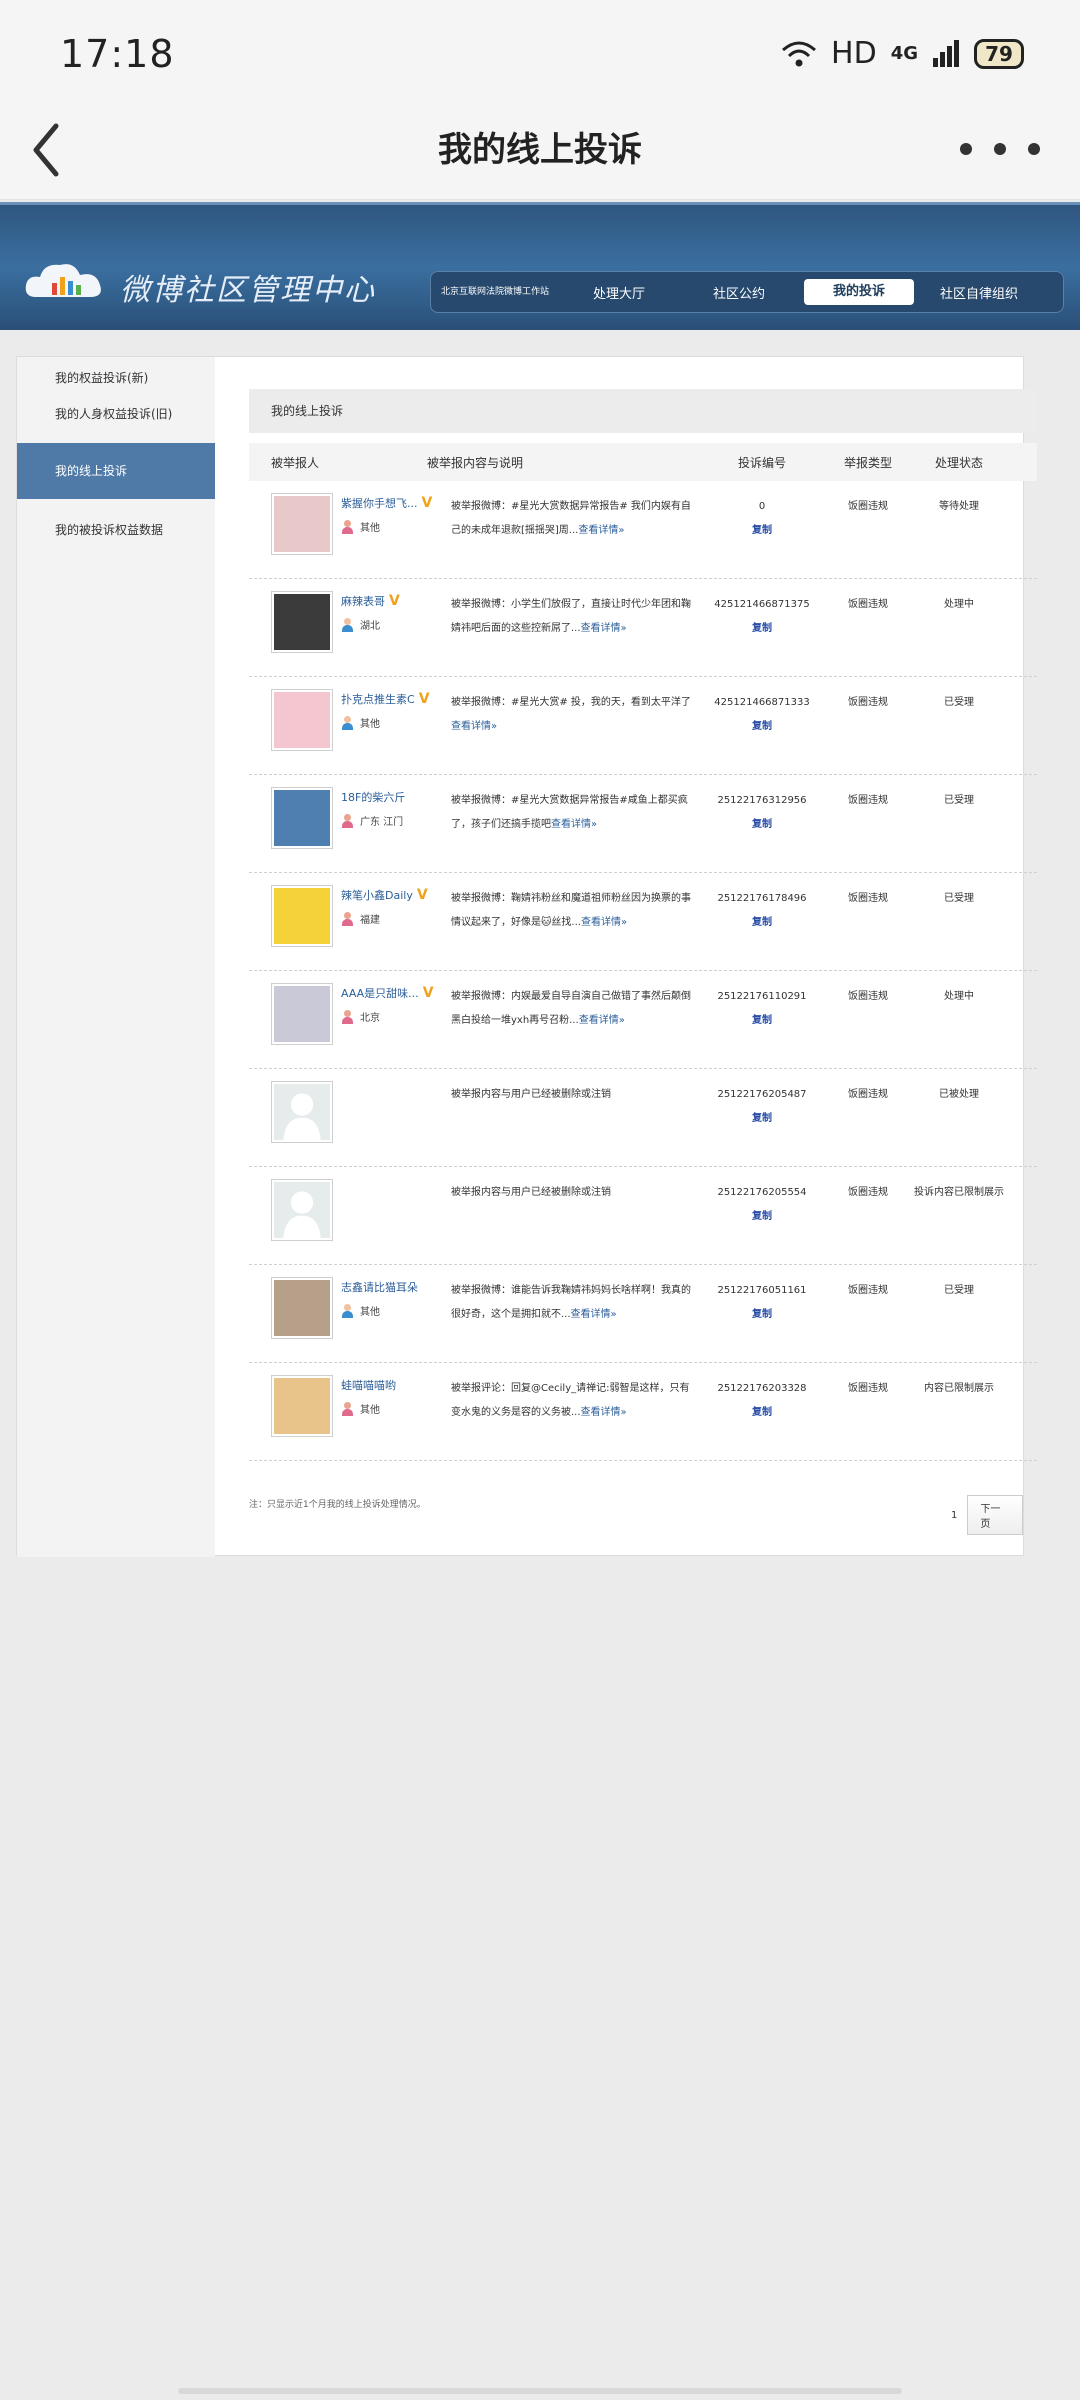 The image size is (1080, 2400). I want to click on status-text: 已被处理, so click(959, 1094).